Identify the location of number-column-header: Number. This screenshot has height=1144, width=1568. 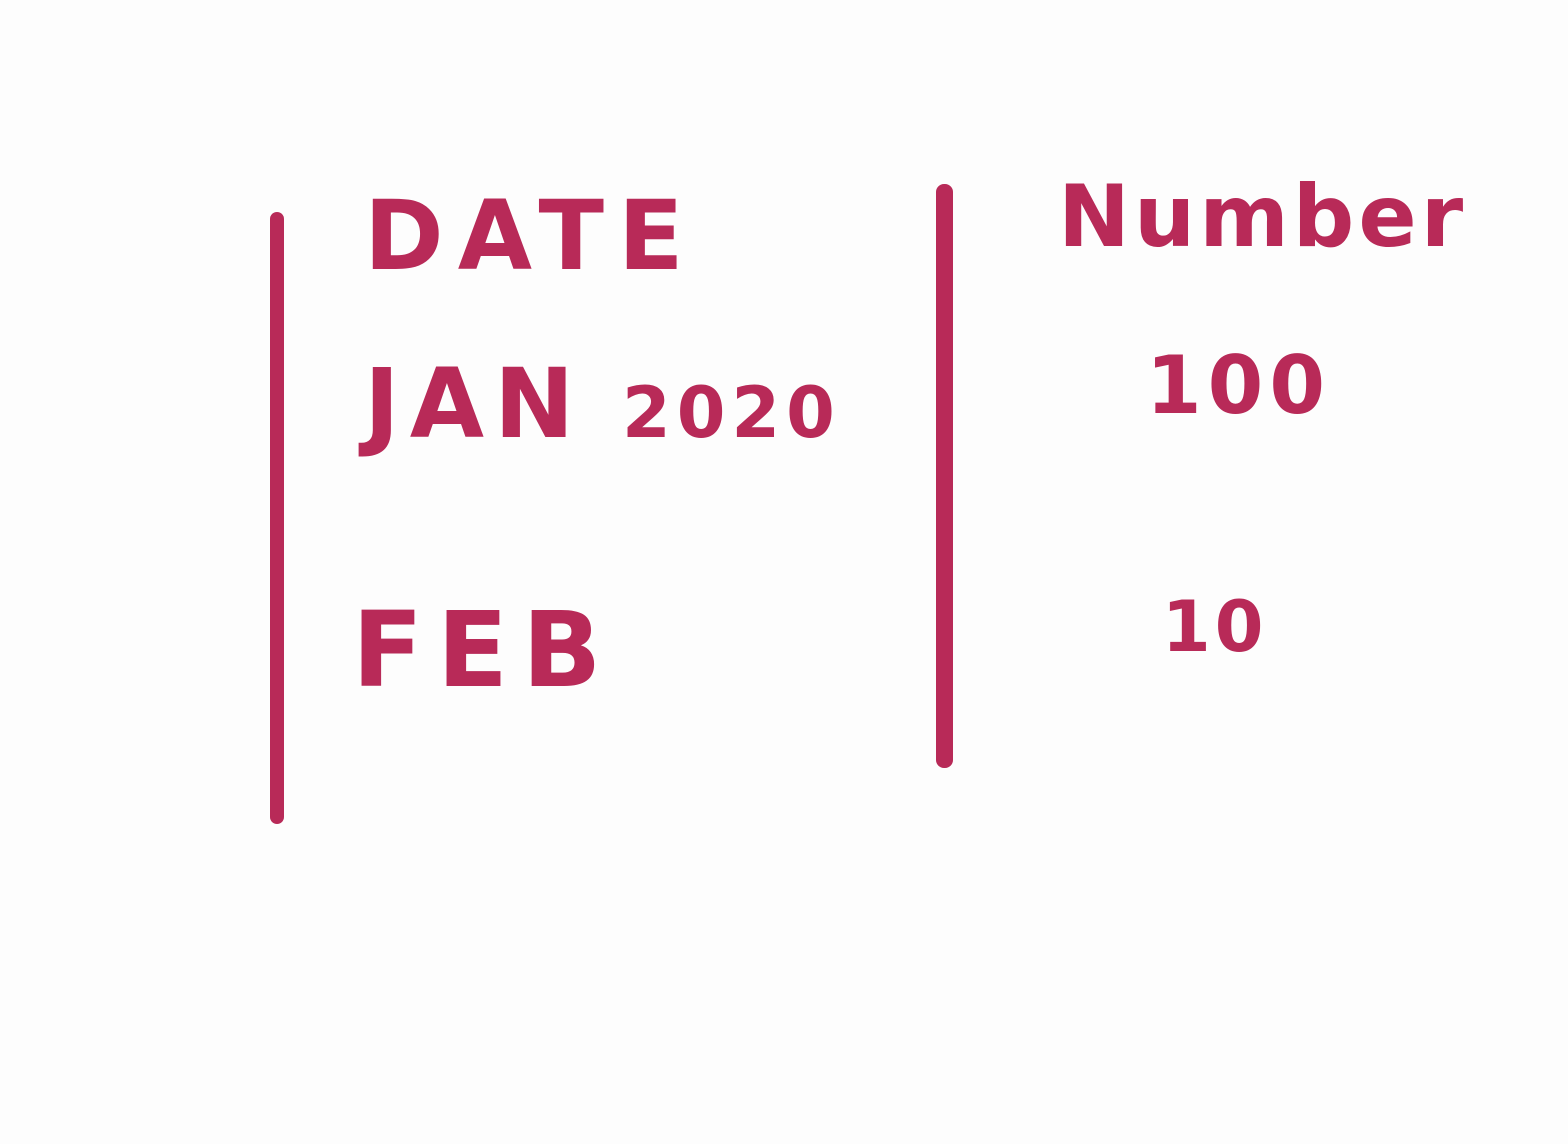
(1263, 217).